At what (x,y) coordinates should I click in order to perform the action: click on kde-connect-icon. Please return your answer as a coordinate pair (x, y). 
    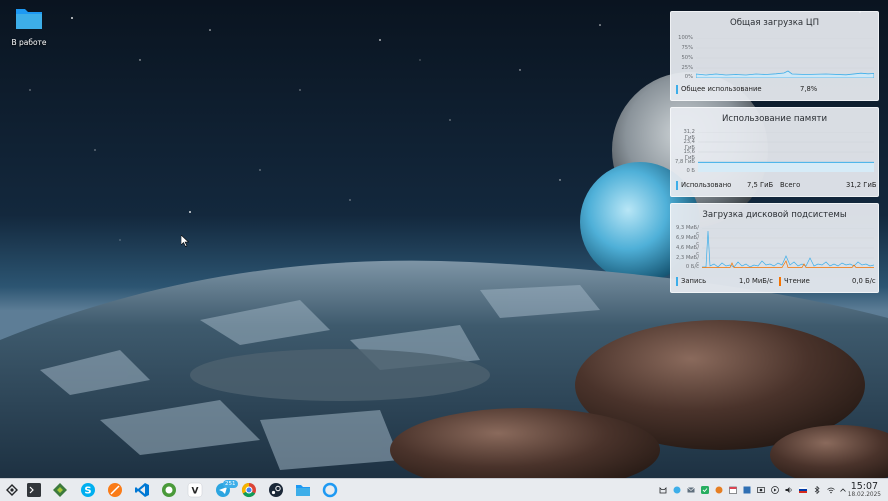
    Looking at the image, I should click on (330, 490).